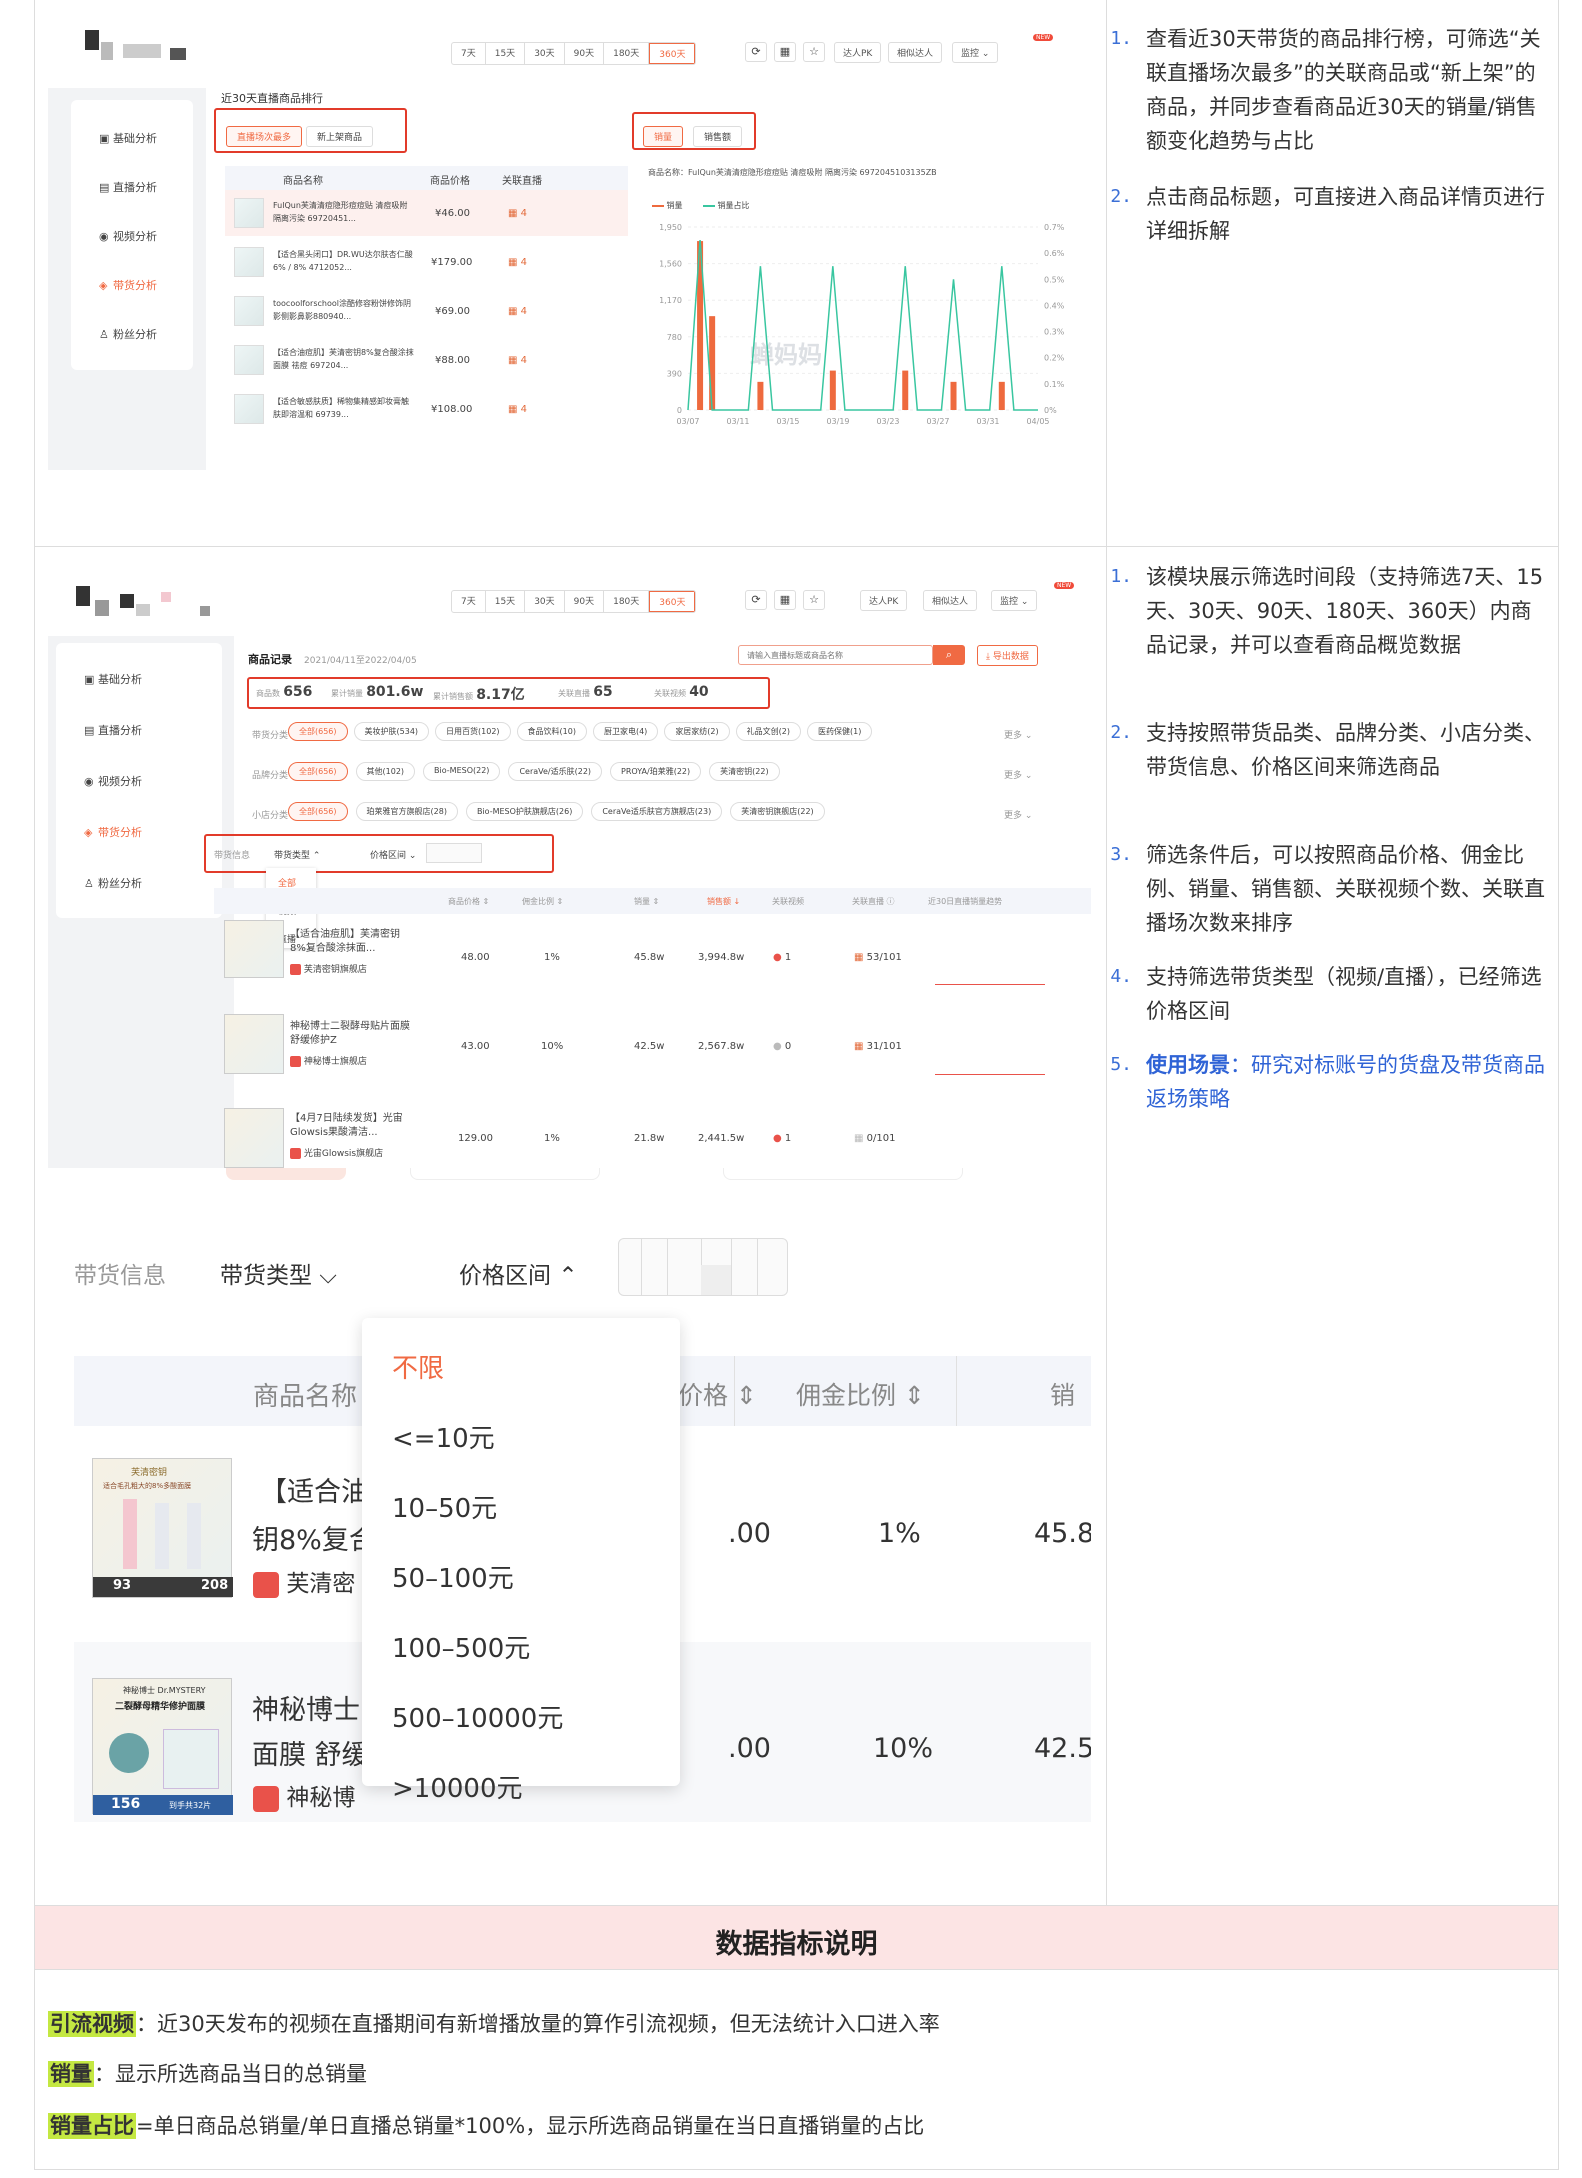 This screenshot has height=2178, width=1582. Describe the element at coordinates (835, 655) in the screenshot. I see `search-input` at that location.